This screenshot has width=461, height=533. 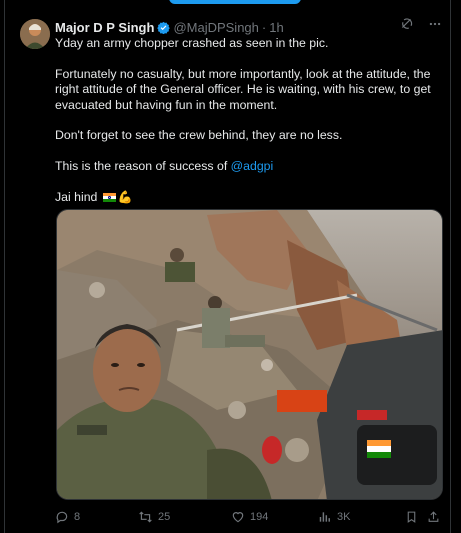 What do you see at coordinates (435, 24) in the screenshot?
I see `more-icon` at bounding box center [435, 24].